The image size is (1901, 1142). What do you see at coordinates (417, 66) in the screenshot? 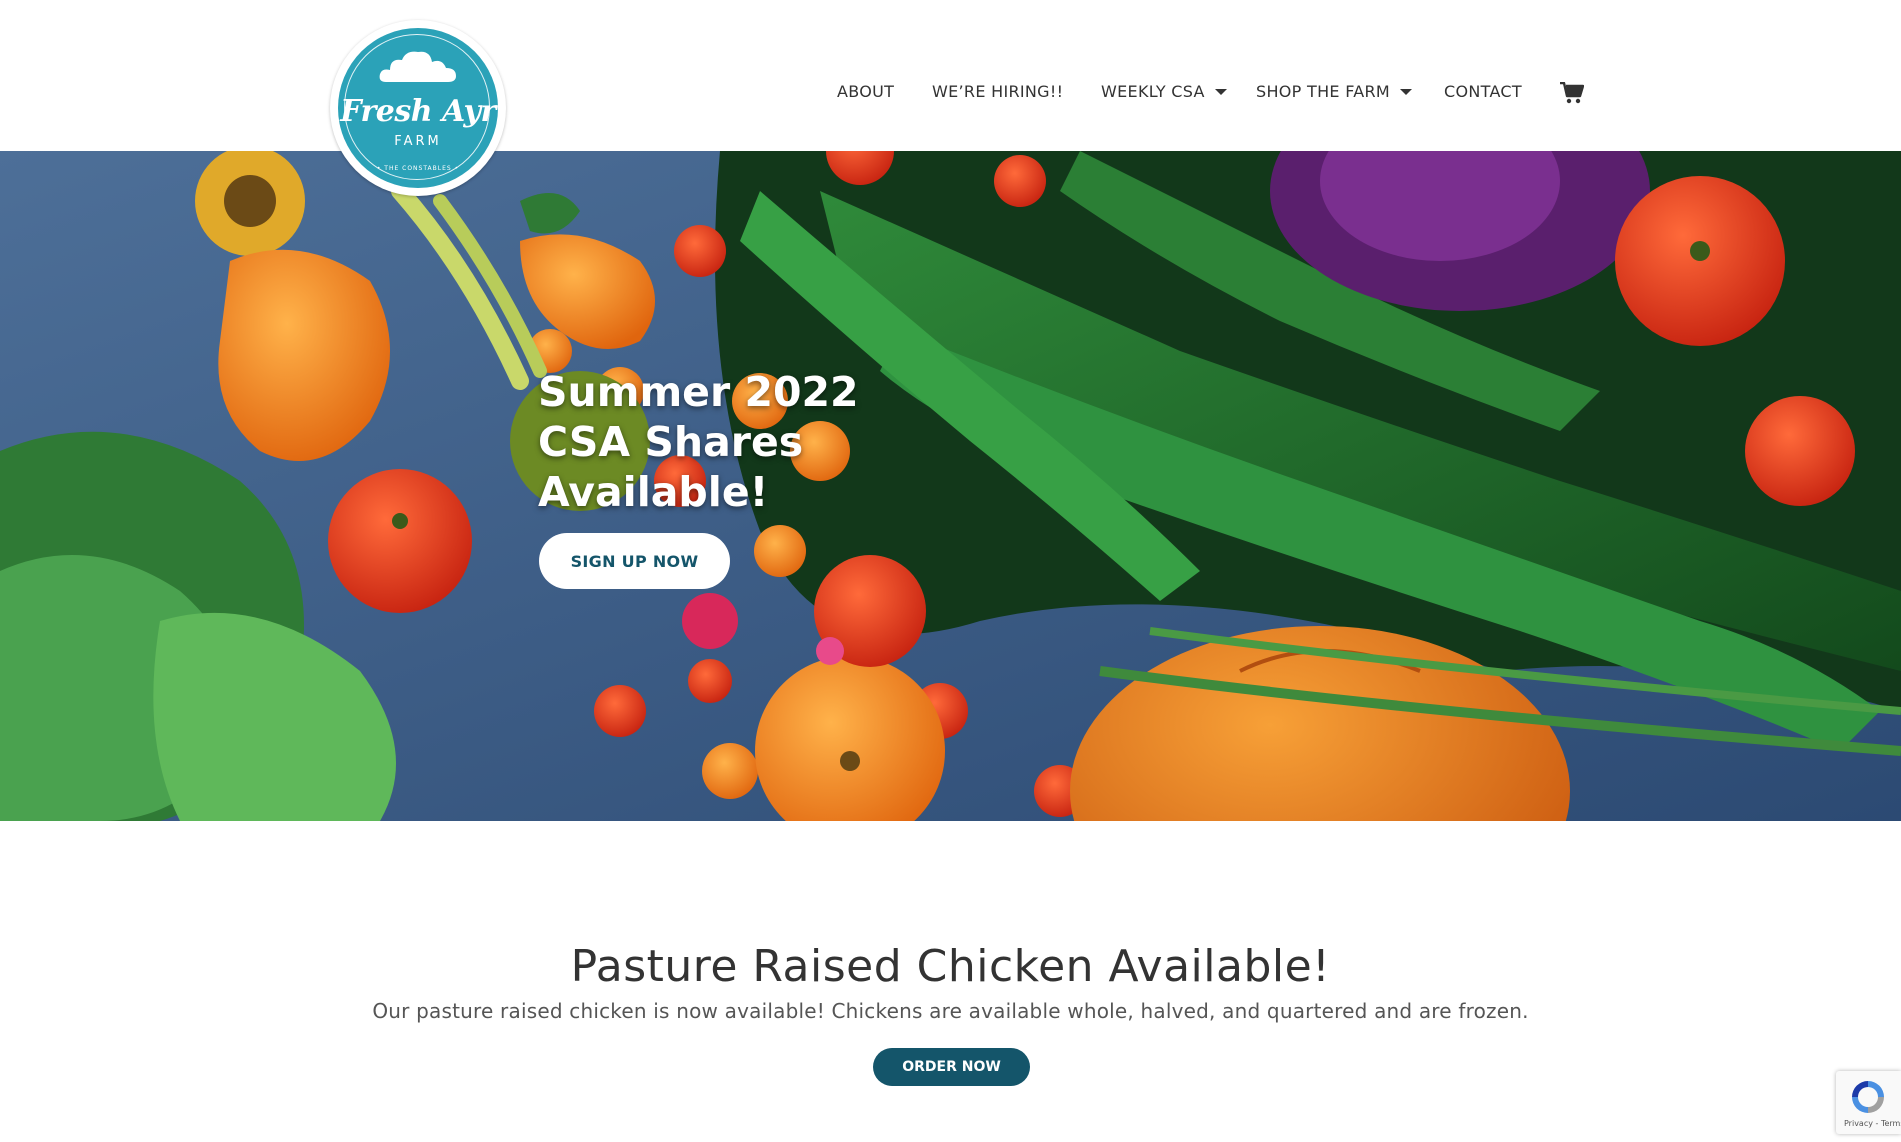
I see `cloud-icon` at bounding box center [417, 66].